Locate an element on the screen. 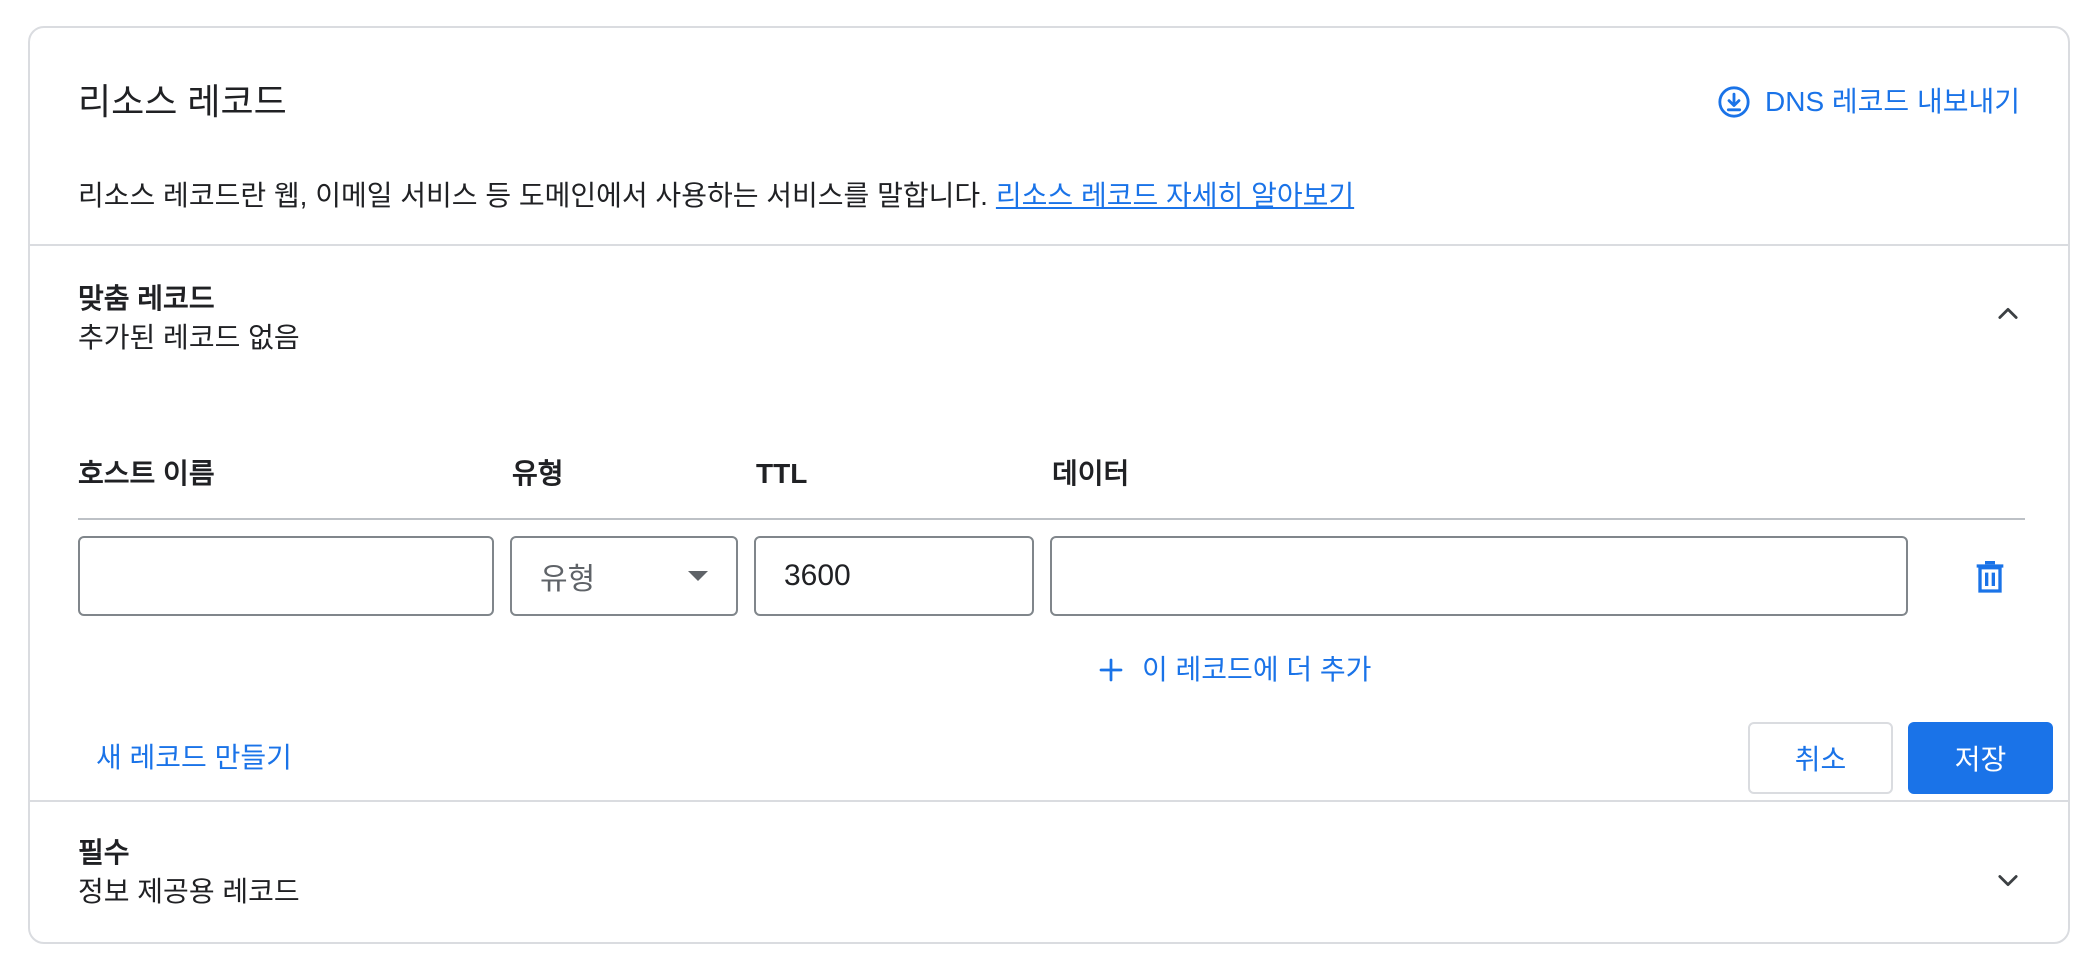  create-new-record-button: 새 레코드 만들기 is located at coordinates (194, 758).